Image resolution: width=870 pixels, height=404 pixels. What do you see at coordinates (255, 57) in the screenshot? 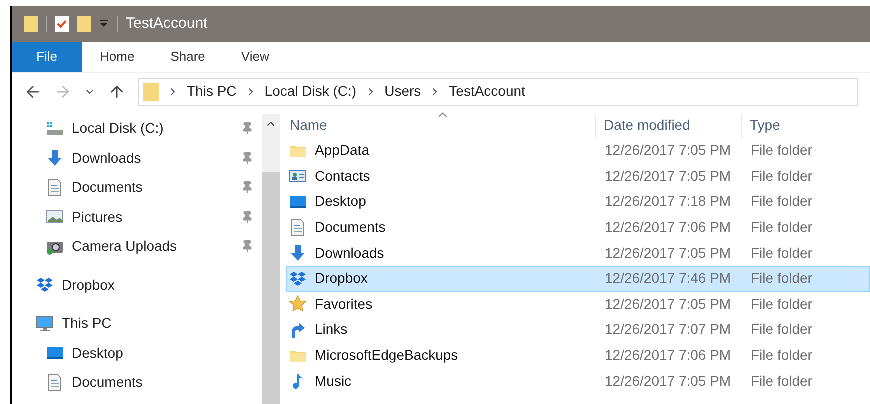
I see `ribbon-tab: View` at bounding box center [255, 57].